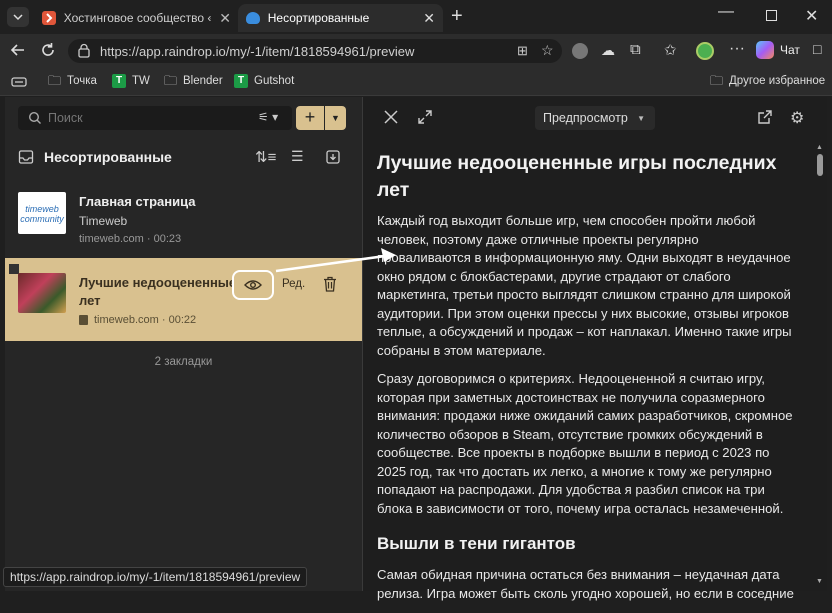 The width and height of the screenshot is (832, 613). What do you see at coordinates (90, 300) in the screenshot?
I see `item-title-line: лет` at bounding box center [90, 300].